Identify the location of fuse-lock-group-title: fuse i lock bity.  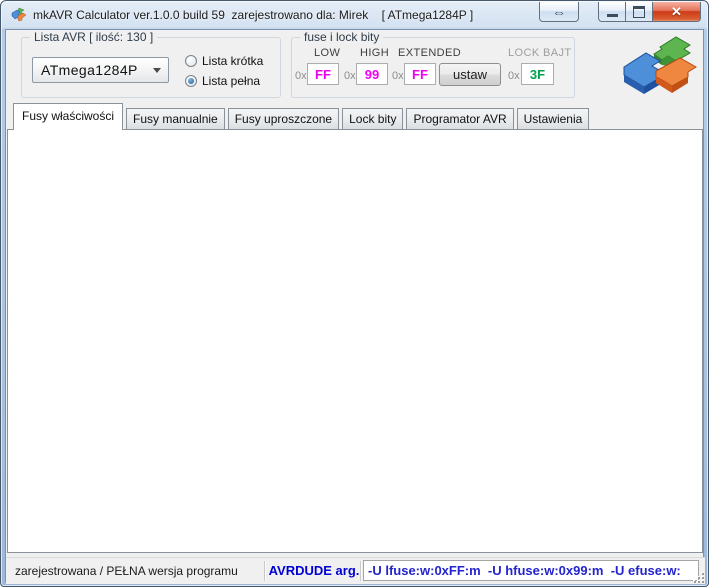
(342, 37).